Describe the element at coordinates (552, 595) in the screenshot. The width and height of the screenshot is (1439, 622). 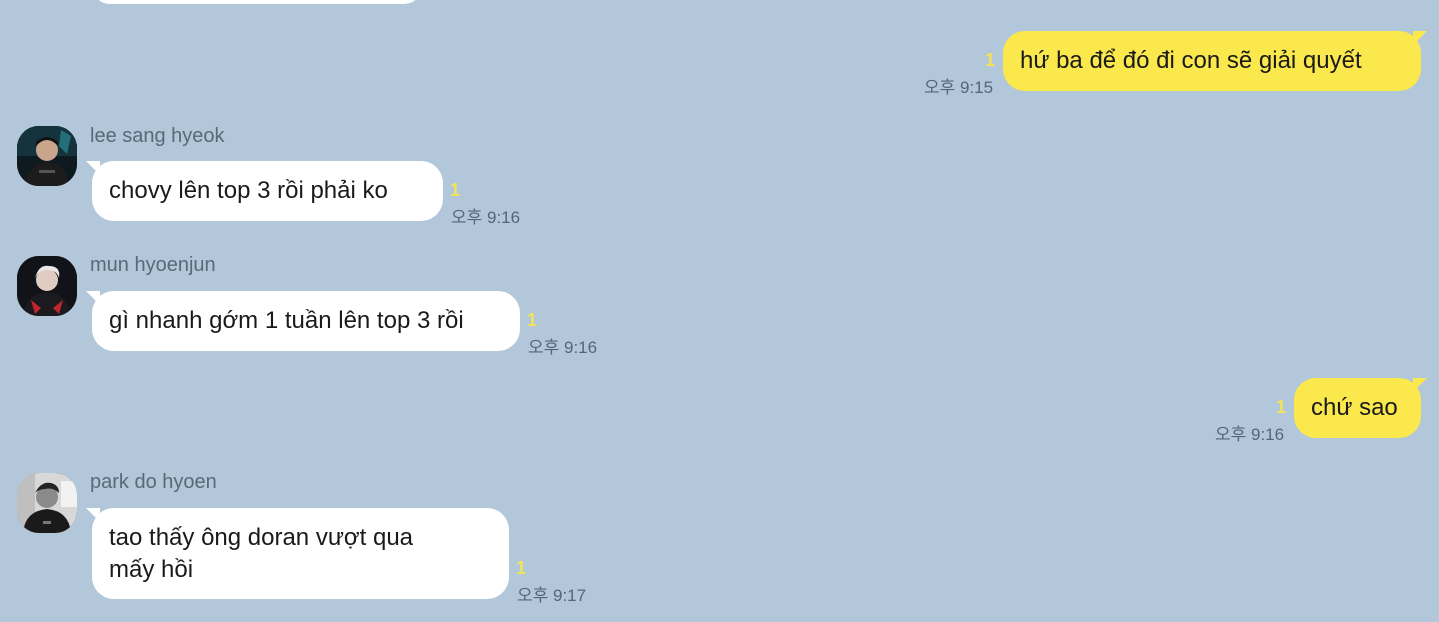
I see `message-time: 오후 9:17` at that location.